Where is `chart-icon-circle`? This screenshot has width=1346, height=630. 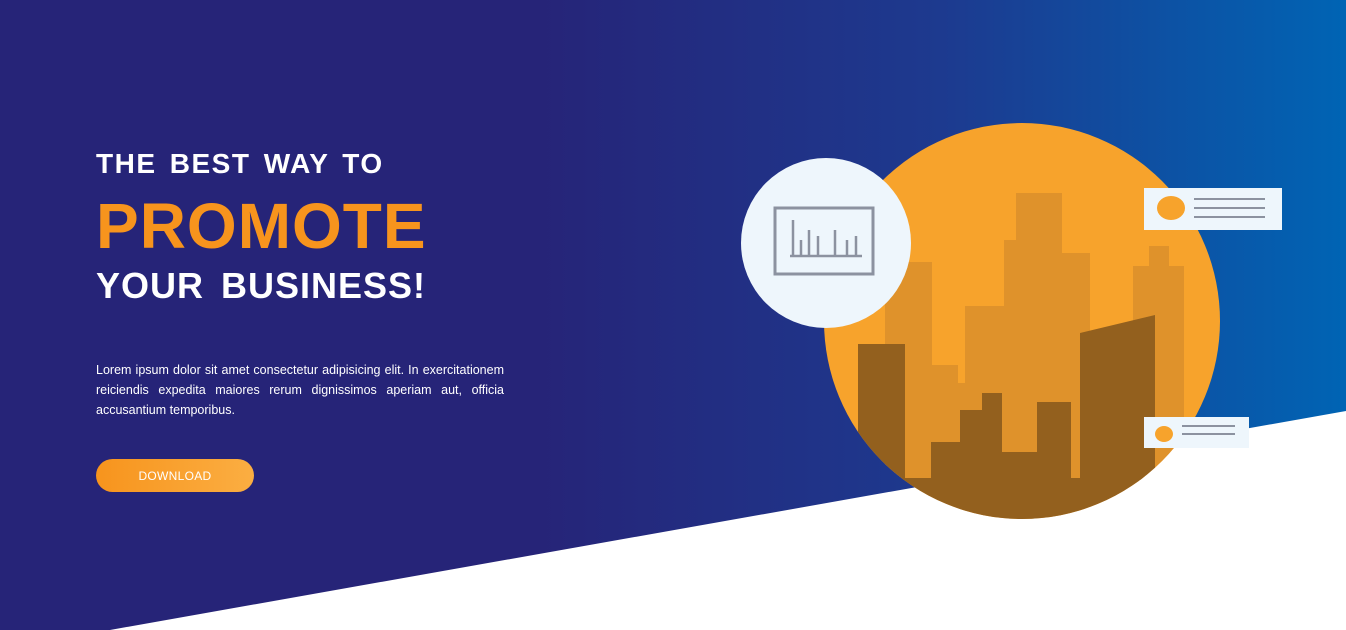
chart-icon-circle is located at coordinates (826, 243).